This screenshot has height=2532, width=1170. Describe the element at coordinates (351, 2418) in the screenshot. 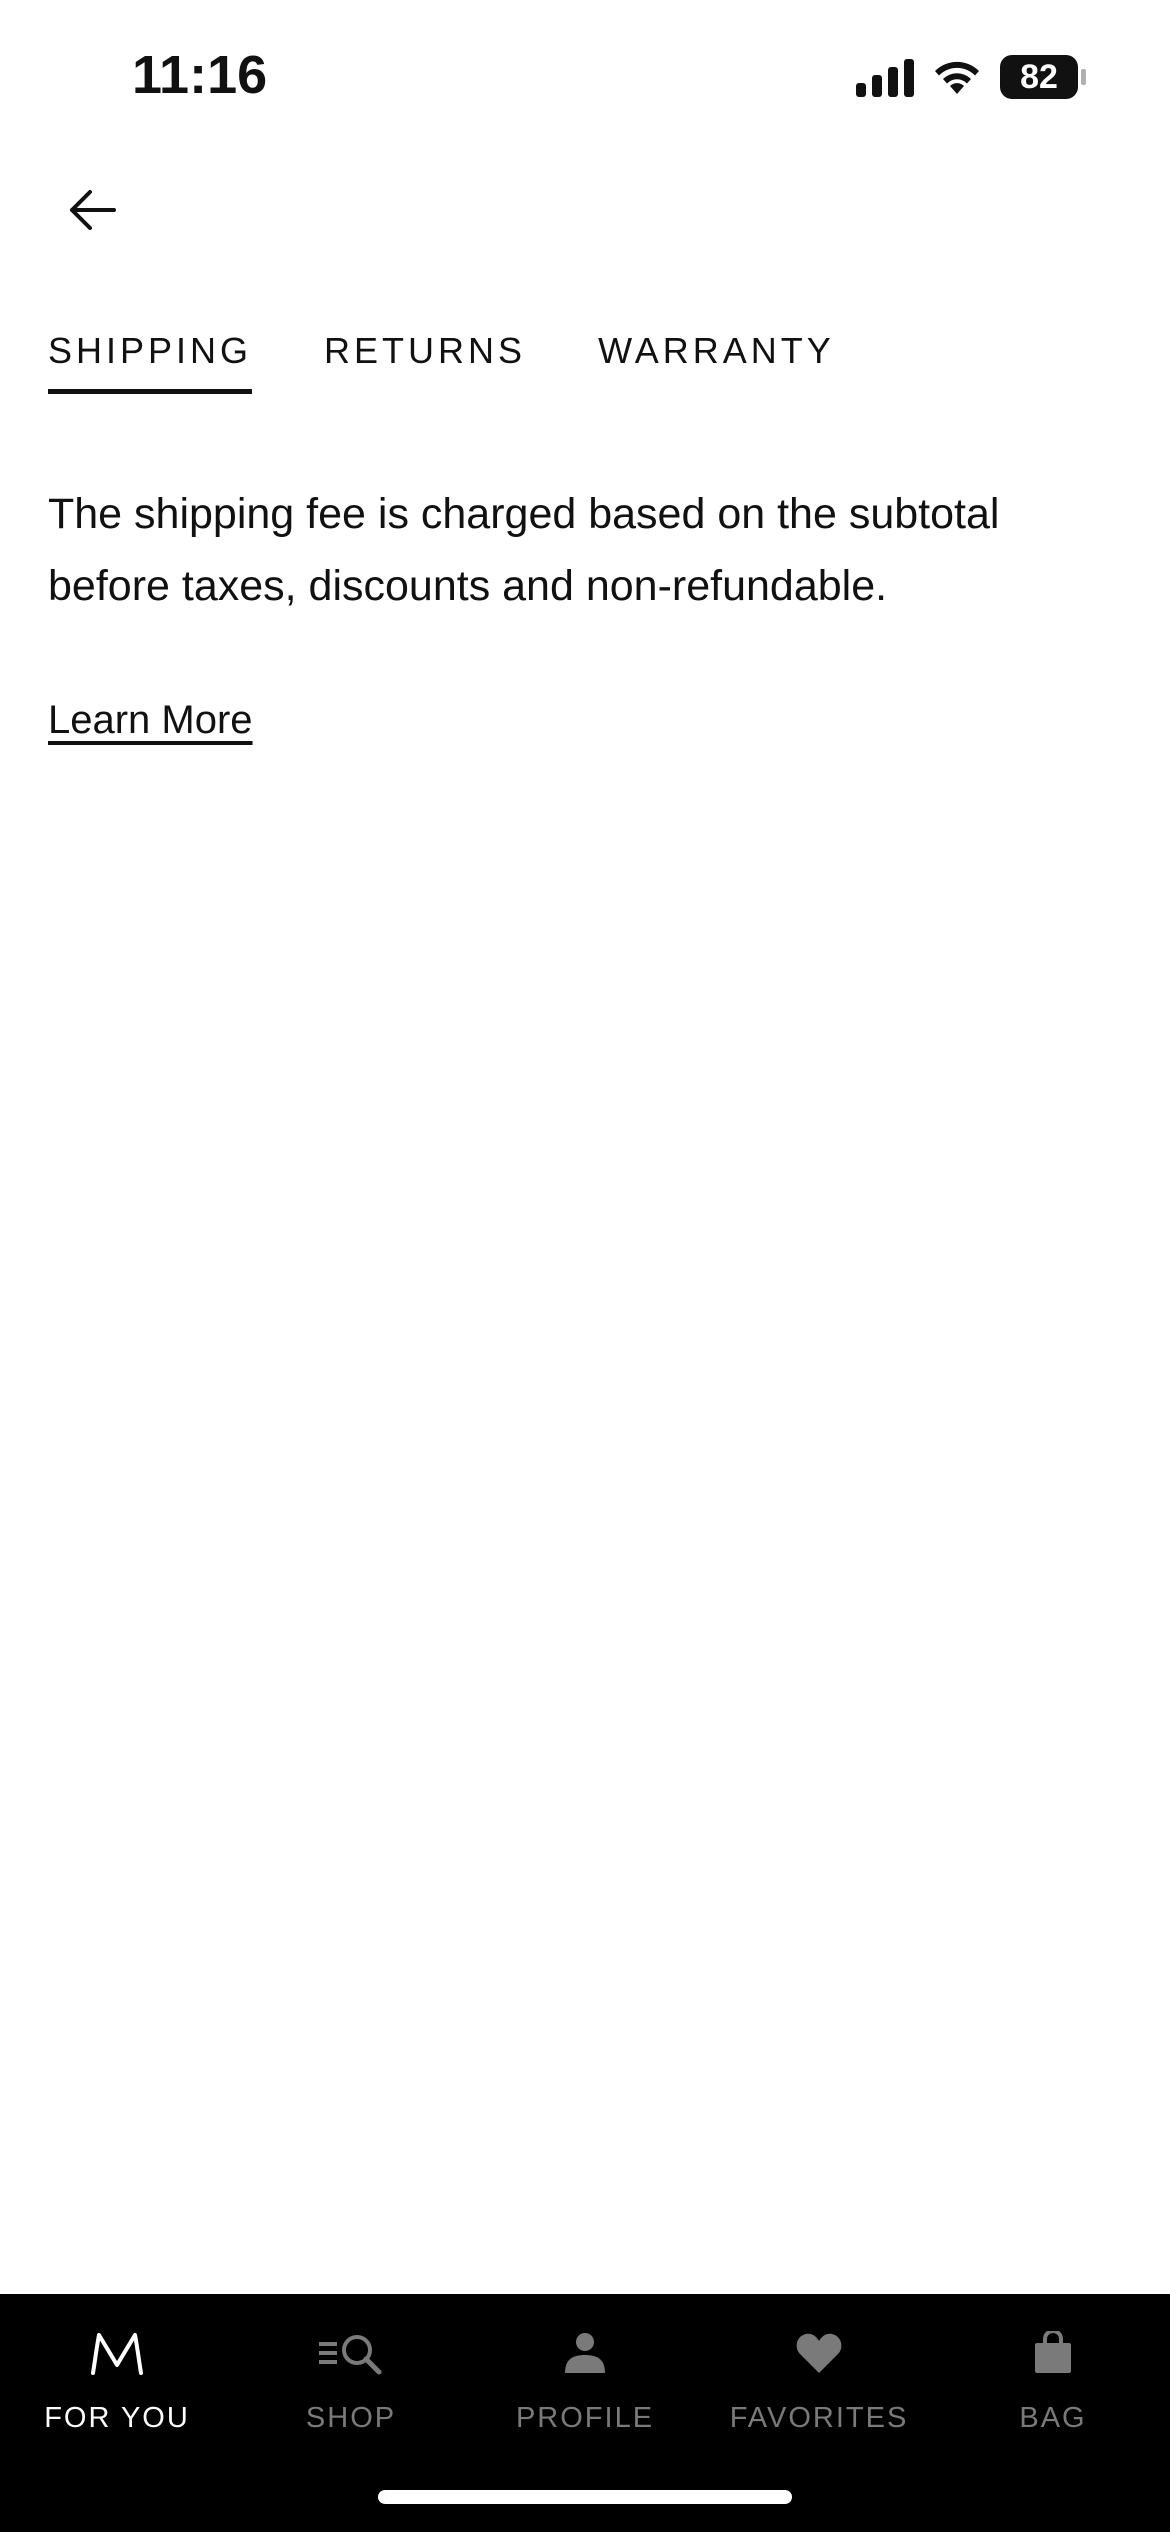

I see `nav-label-shop: SHOP` at that location.